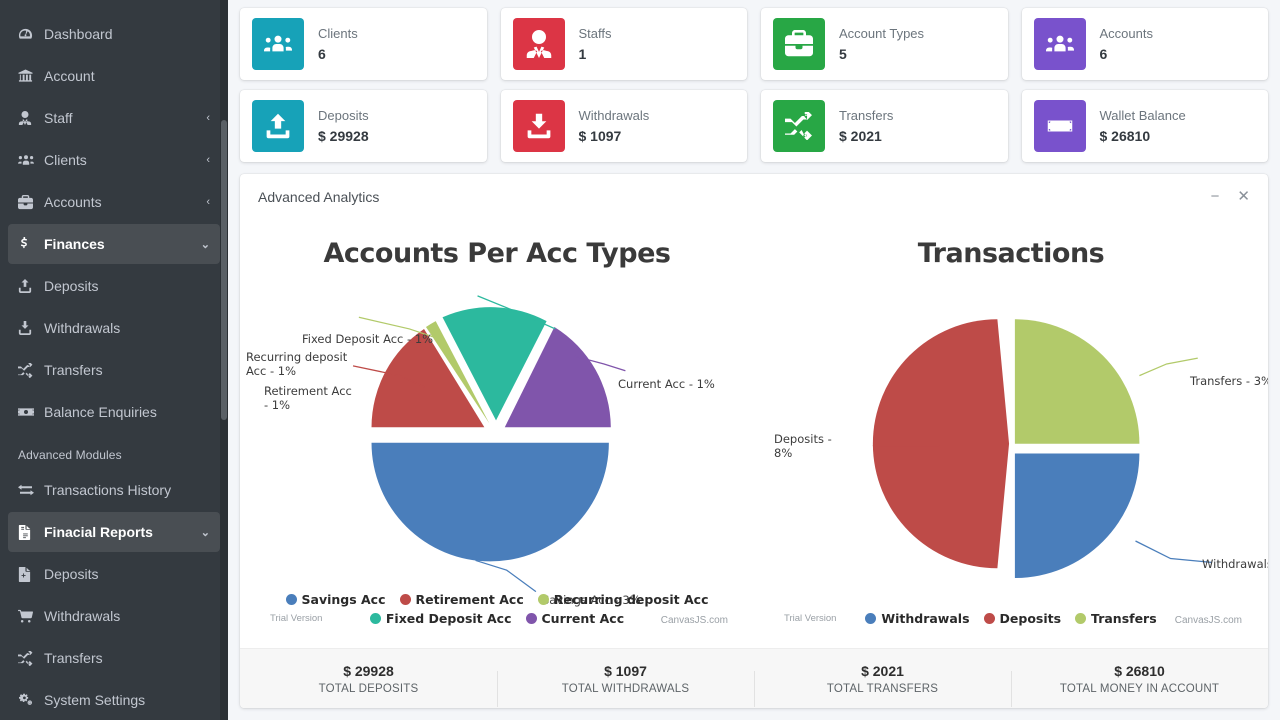 The width and height of the screenshot is (1280, 720). Describe the element at coordinates (114, 34) in the screenshot. I see `sidebar-item-dashboard: Dashboard` at that location.